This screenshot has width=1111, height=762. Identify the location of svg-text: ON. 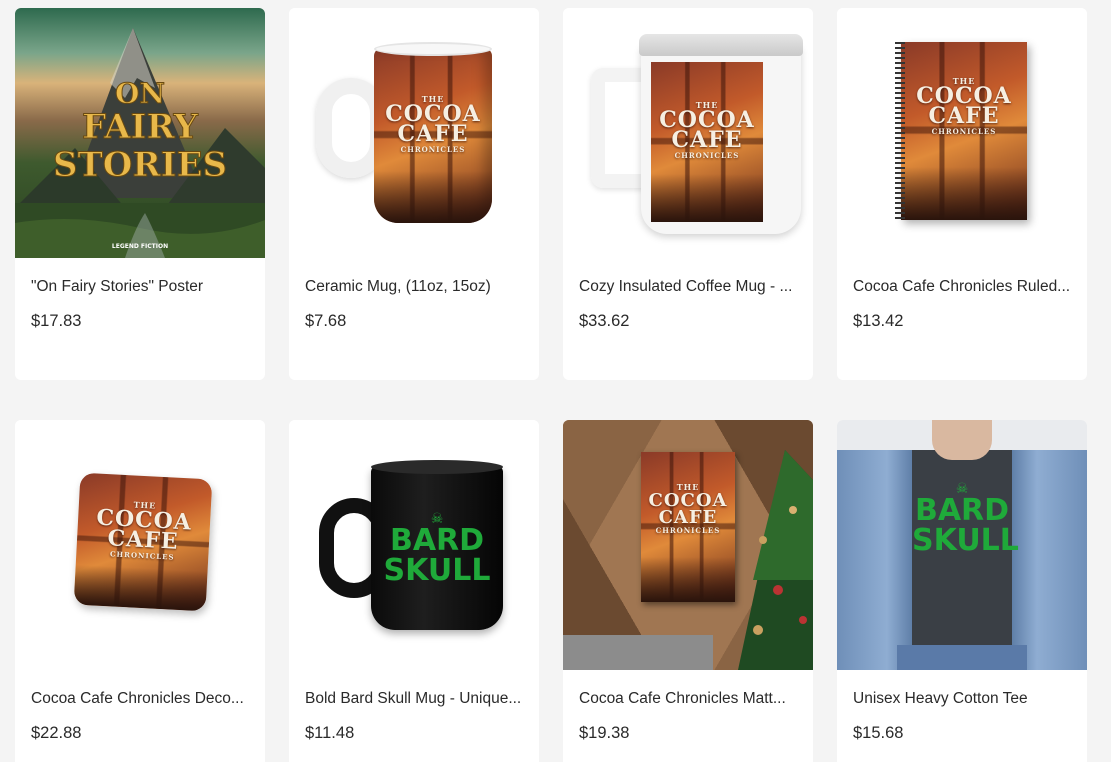
(140, 93).